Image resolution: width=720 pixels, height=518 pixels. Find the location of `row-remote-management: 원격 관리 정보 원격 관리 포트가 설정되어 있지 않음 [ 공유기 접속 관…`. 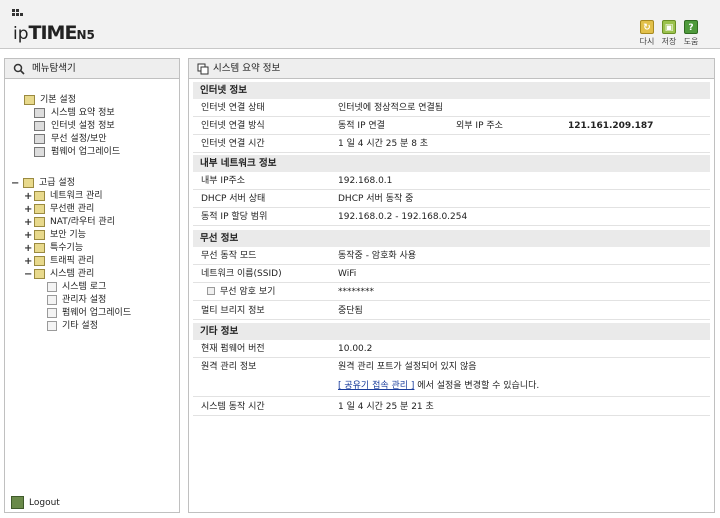

row-remote-management: 원격 관리 정보 원격 관리 포트가 설정되어 있지 않음 [ 공유기 접속 관… is located at coordinates (451, 377).